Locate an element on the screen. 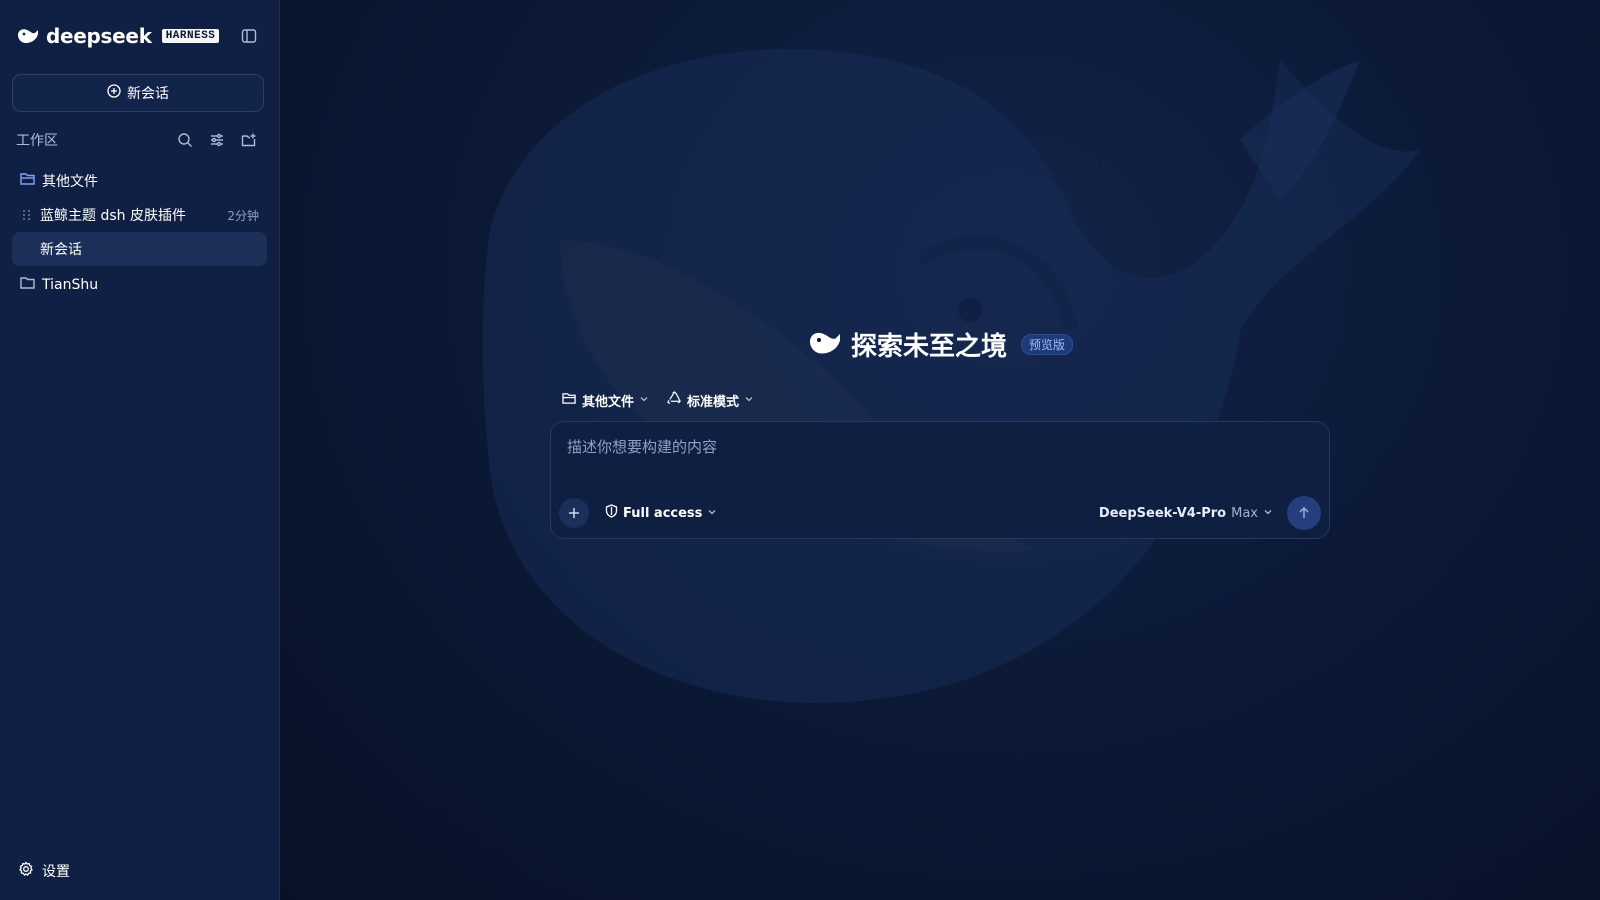 Image resolution: width=1600 pixels, height=900 pixels. access-selector: Full access is located at coordinates (661, 513).